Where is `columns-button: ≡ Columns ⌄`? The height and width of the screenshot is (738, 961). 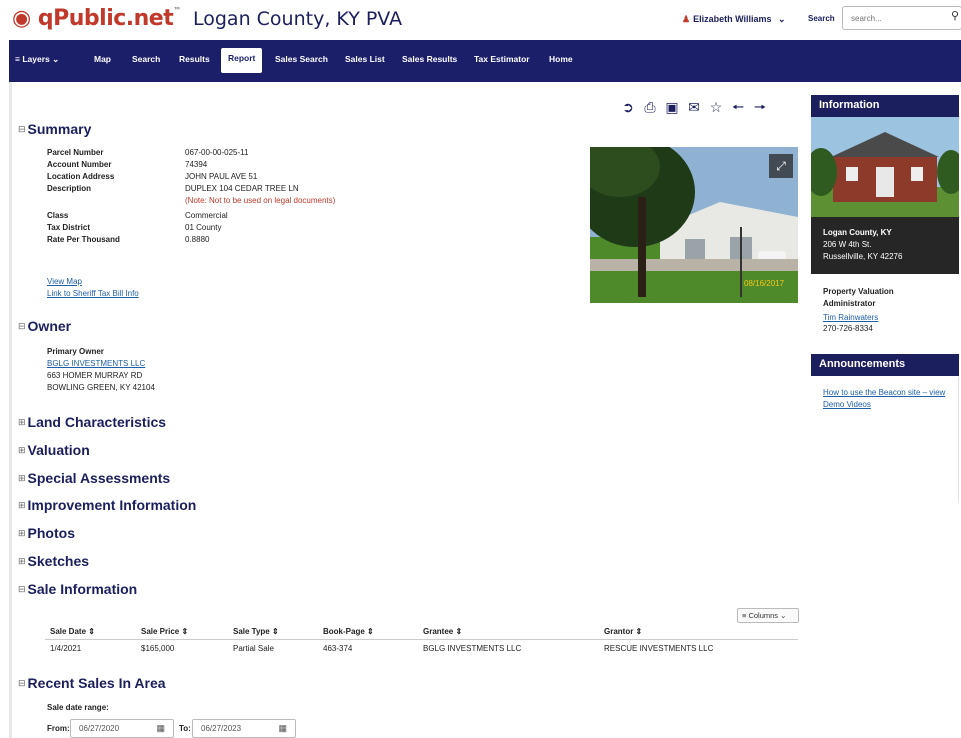
columns-button: ≡ Columns ⌄ is located at coordinates (768, 615).